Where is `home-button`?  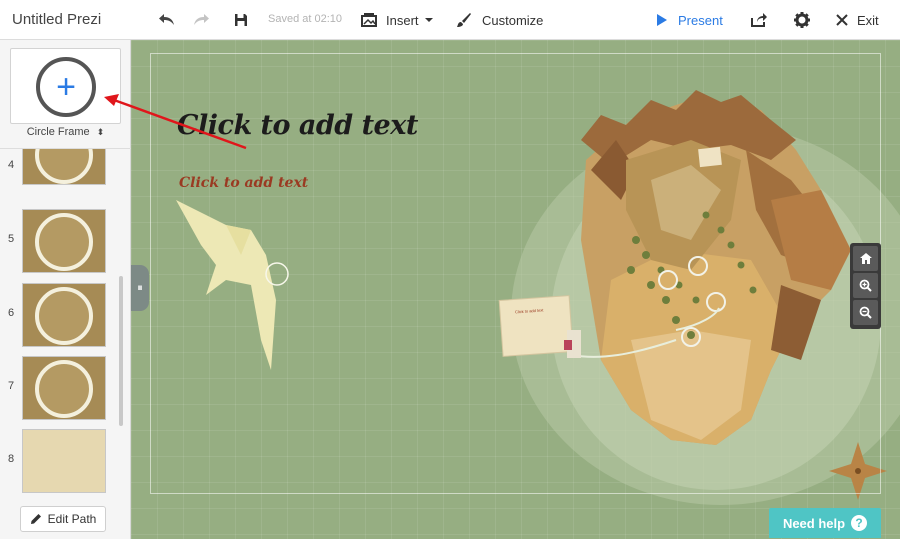
home-button is located at coordinates (865, 258).